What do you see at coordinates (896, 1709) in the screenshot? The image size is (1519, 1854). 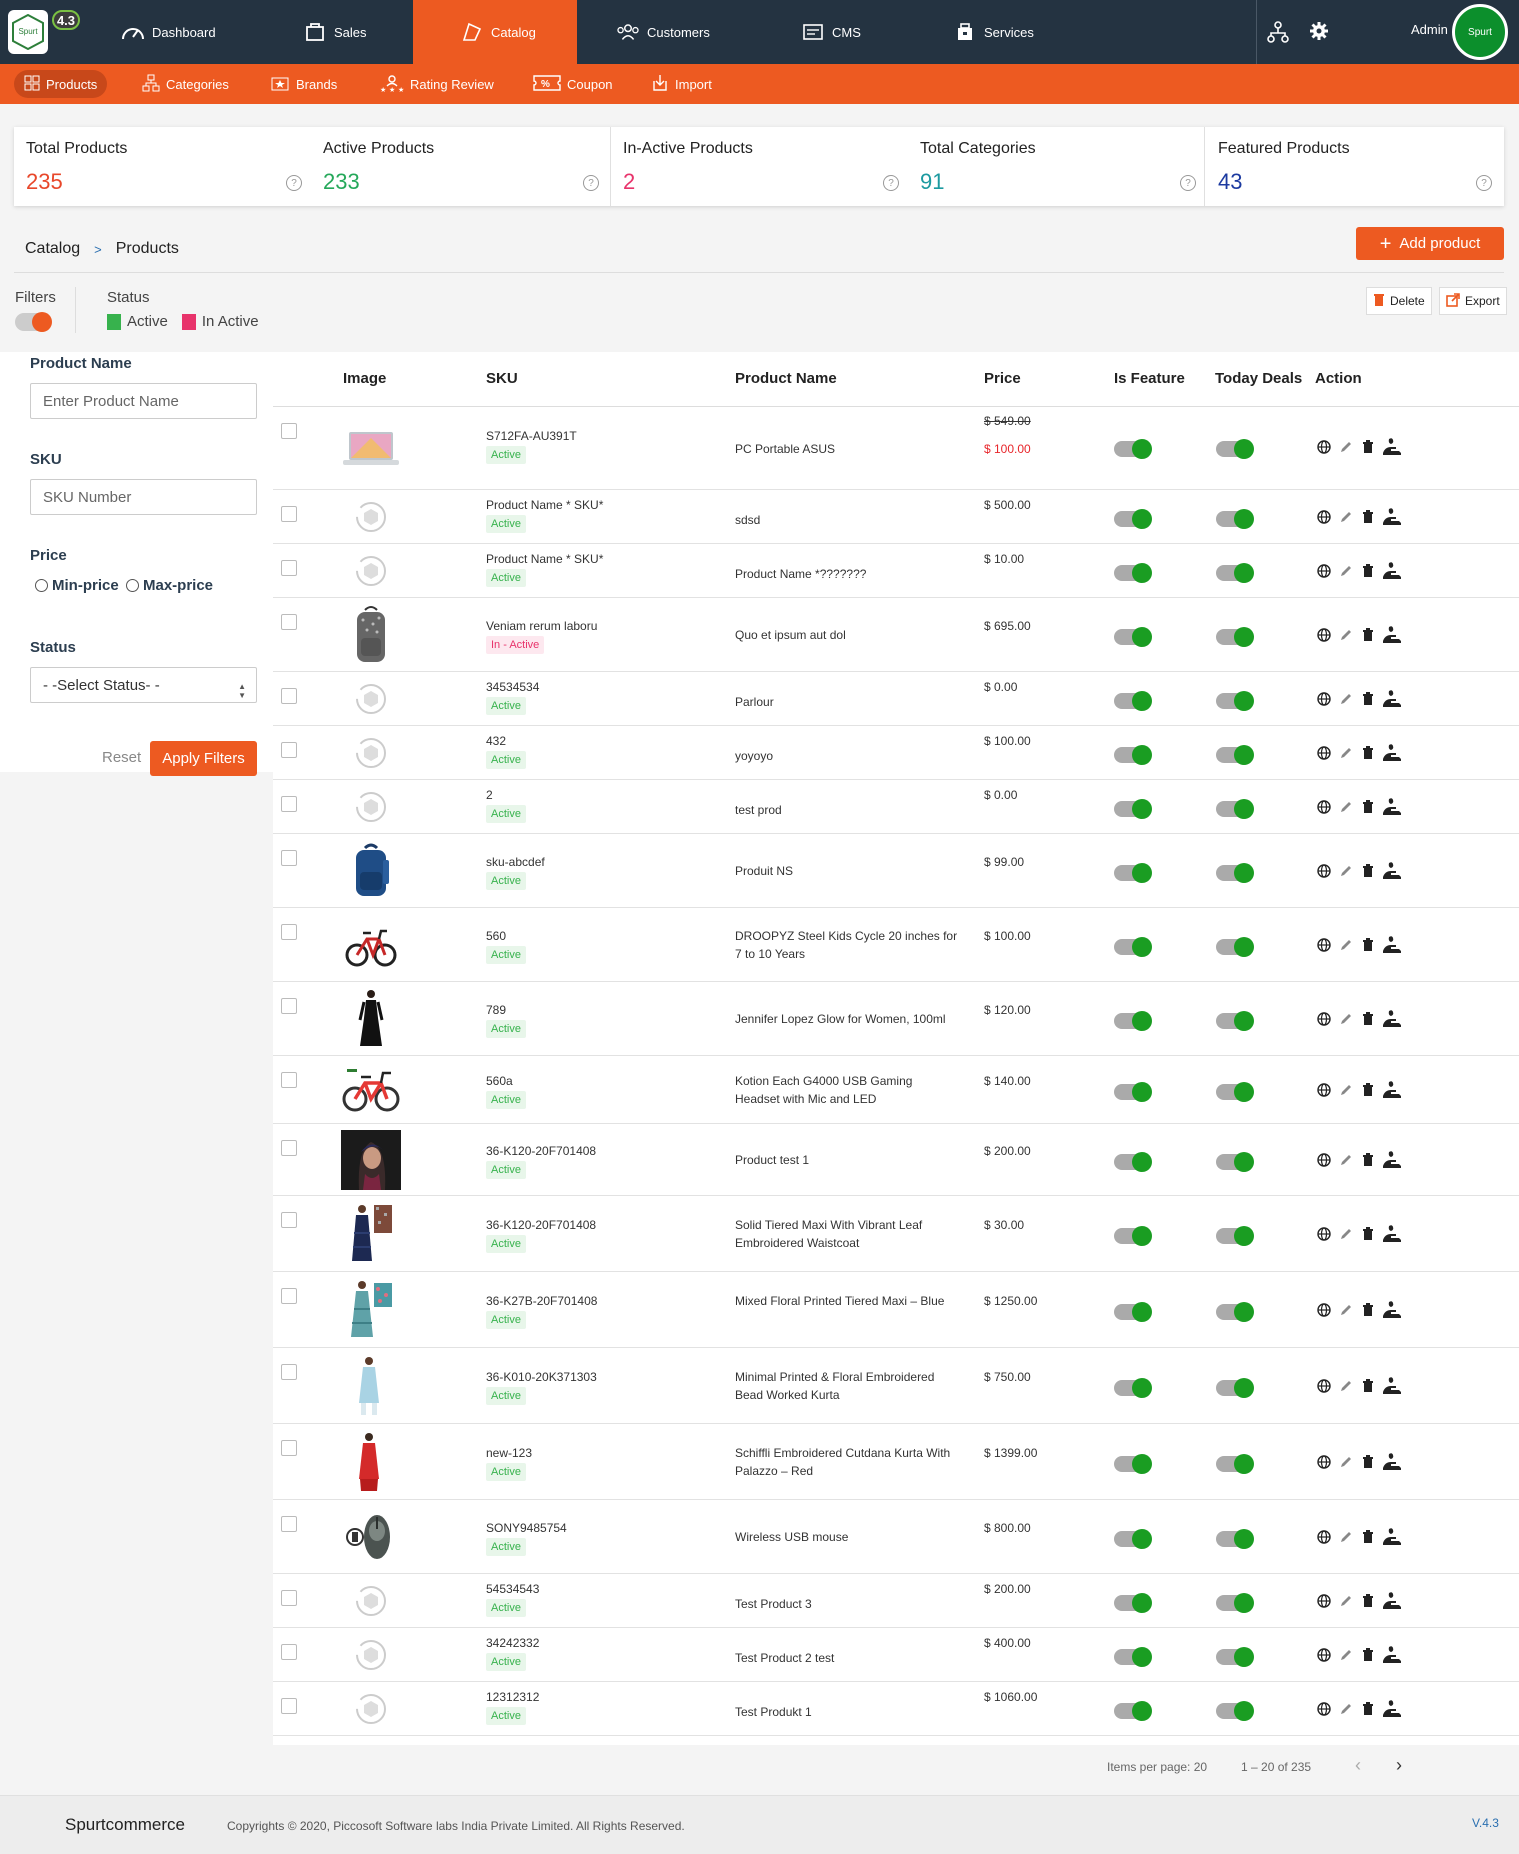 I see `table-row: 12312312 Active Test Produkt 1 $ 1060.00` at bounding box center [896, 1709].